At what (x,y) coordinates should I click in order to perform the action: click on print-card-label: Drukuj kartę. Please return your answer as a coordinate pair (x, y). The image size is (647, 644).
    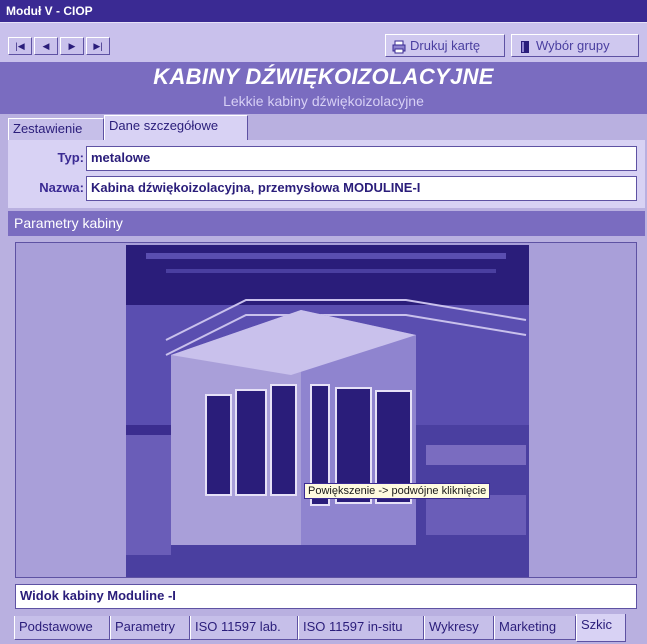
    Looking at the image, I should click on (445, 45).